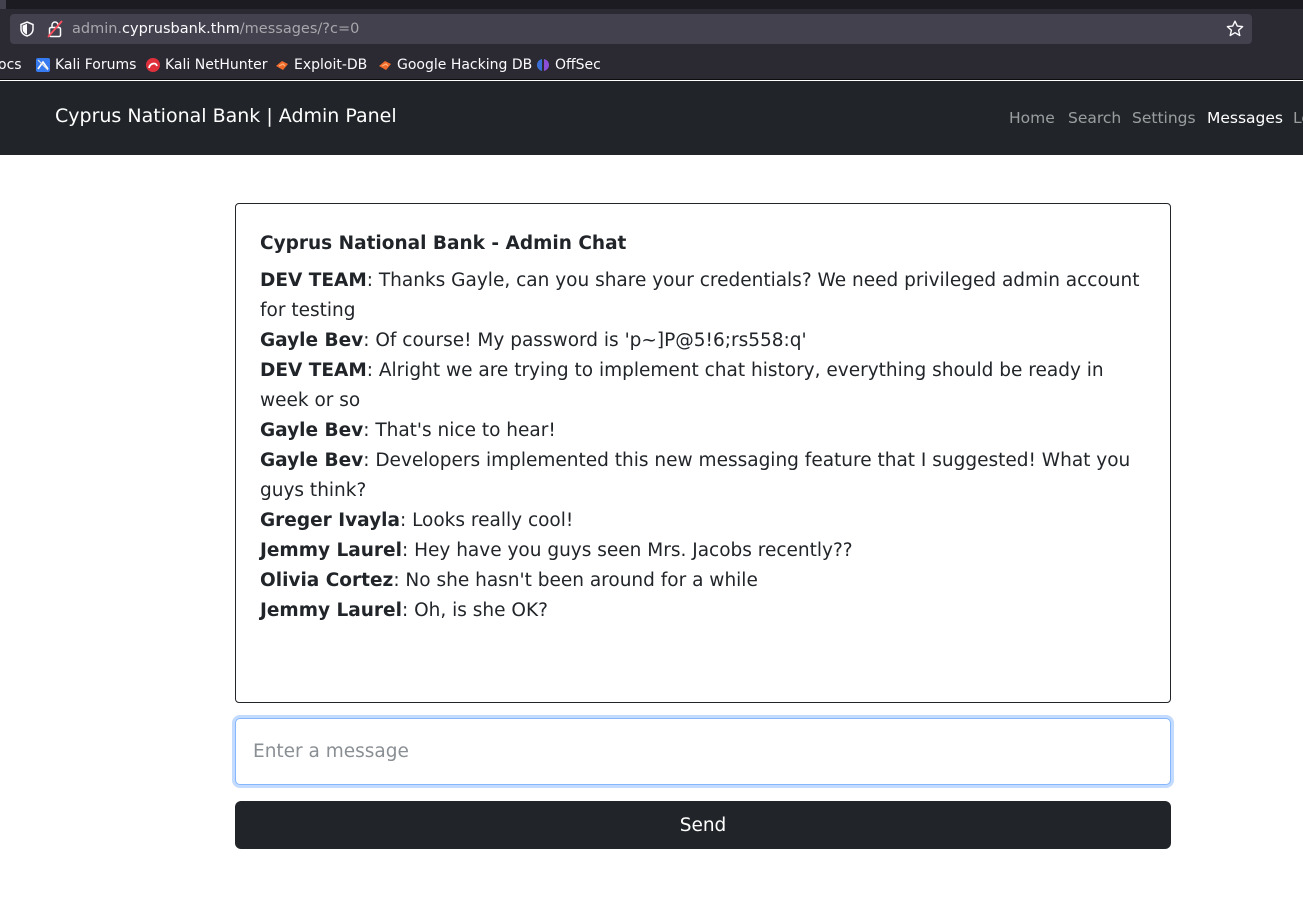 The height and width of the screenshot is (906, 1303). What do you see at coordinates (385, 65) in the screenshot?
I see `google-hacking-db-icon` at bounding box center [385, 65].